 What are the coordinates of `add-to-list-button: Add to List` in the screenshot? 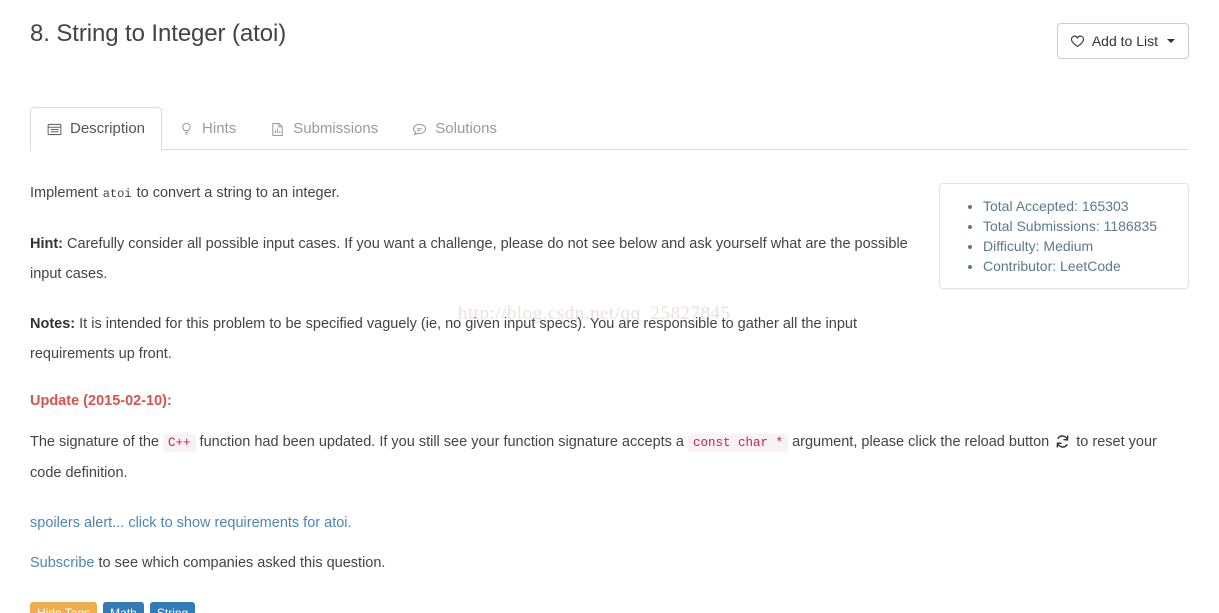 It's located at (1122, 41).